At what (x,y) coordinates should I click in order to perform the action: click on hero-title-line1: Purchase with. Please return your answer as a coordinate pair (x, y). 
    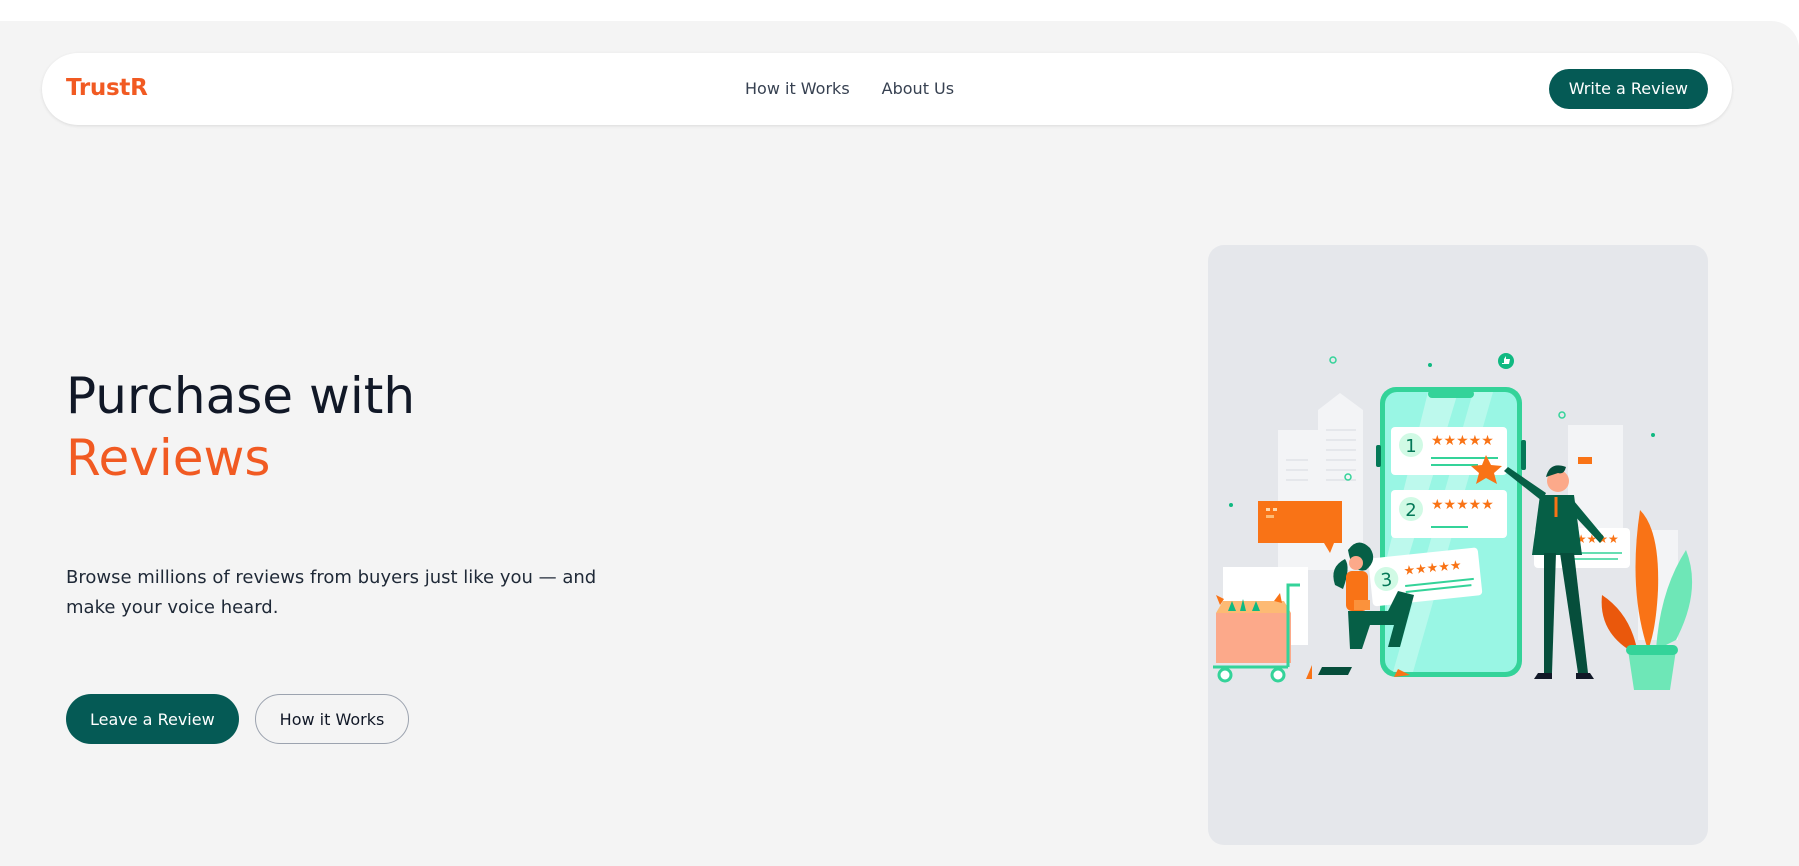
    Looking at the image, I should click on (241, 396).